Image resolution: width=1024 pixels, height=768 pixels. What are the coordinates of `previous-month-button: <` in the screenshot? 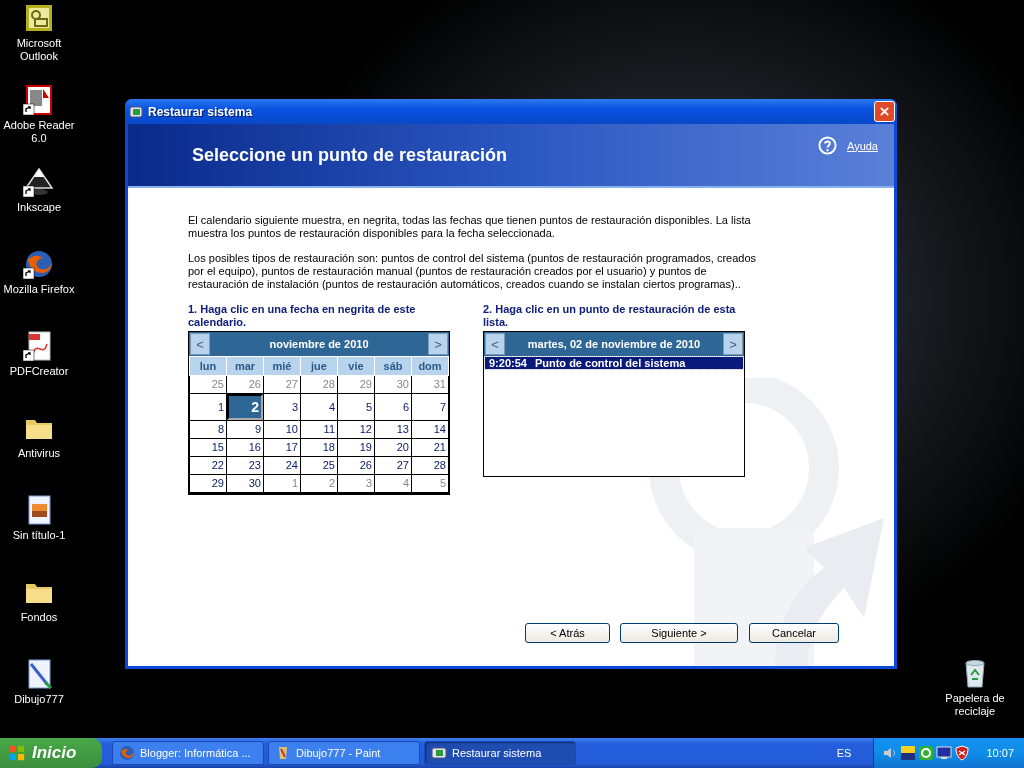 It's located at (200, 344).